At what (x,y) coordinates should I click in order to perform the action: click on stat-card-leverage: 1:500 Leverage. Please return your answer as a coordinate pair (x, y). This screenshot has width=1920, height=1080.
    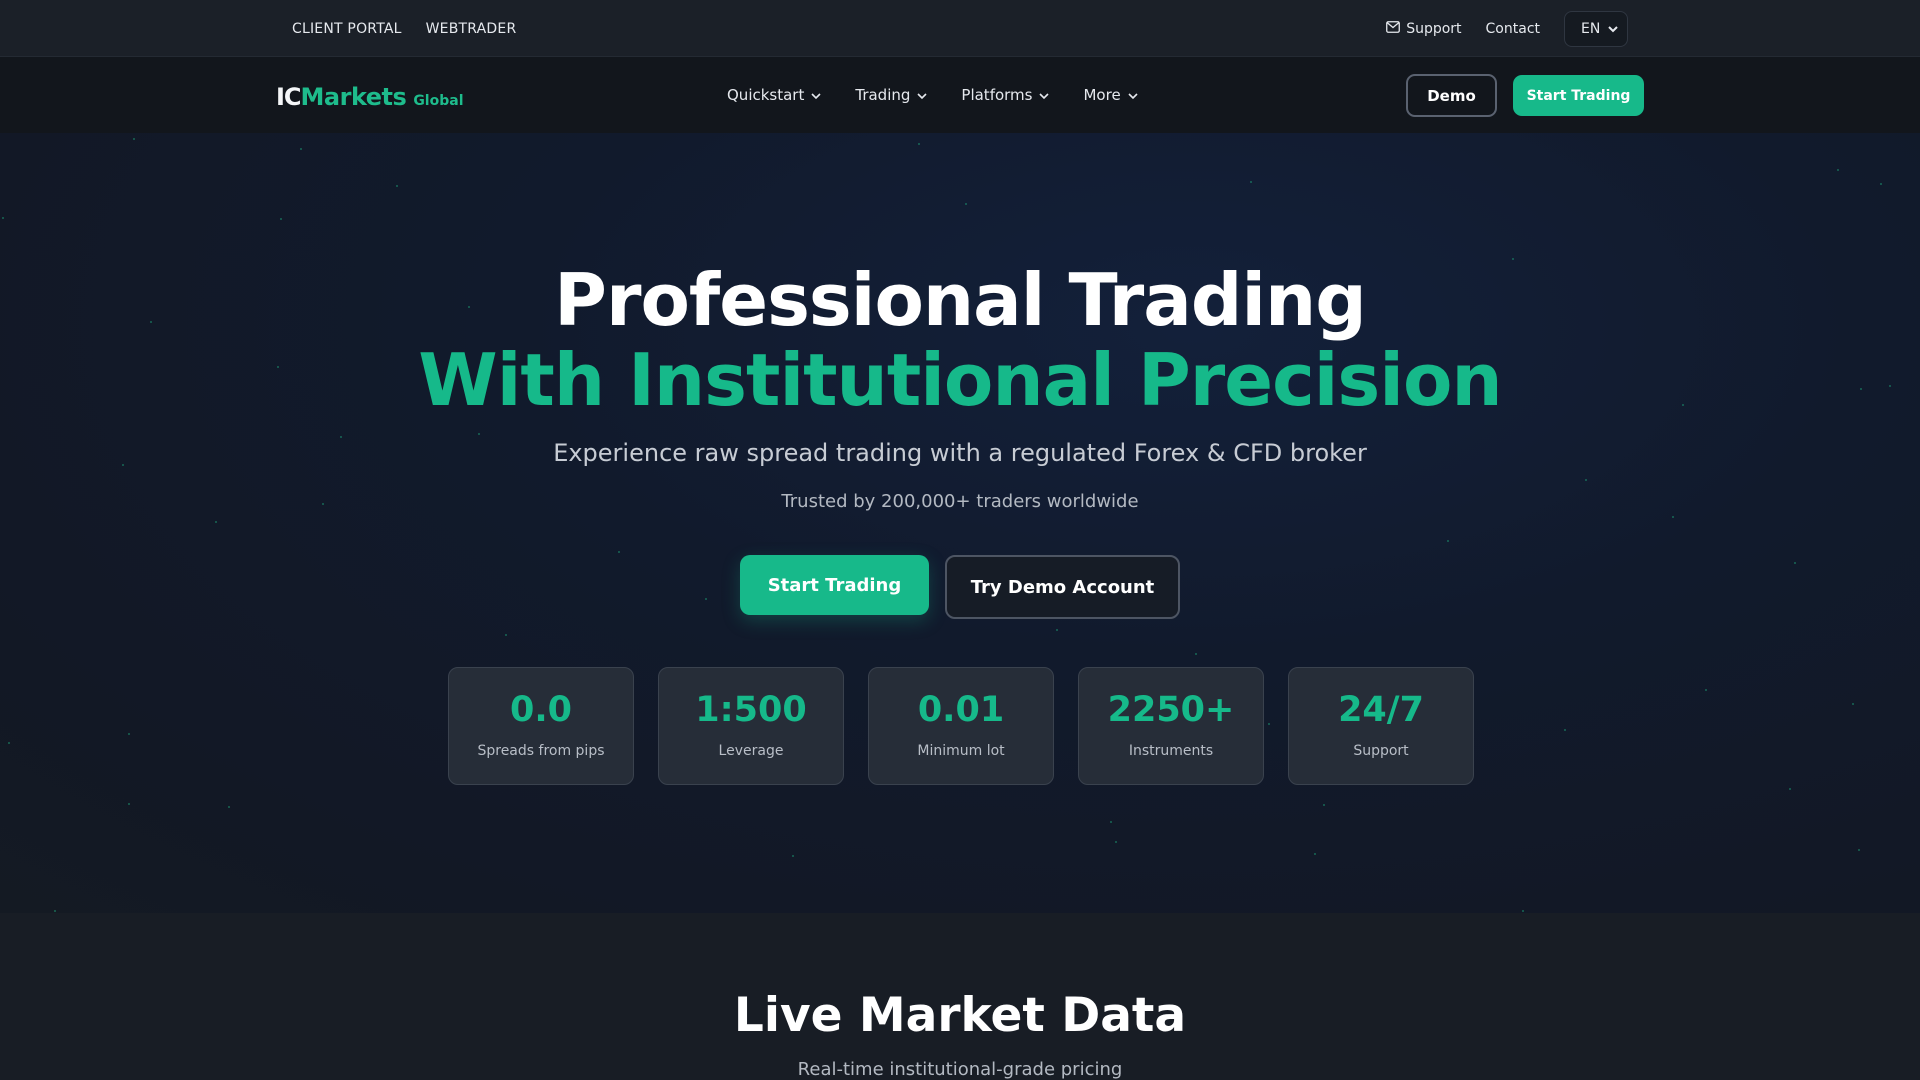
    Looking at the image, I should click on (751, 726).